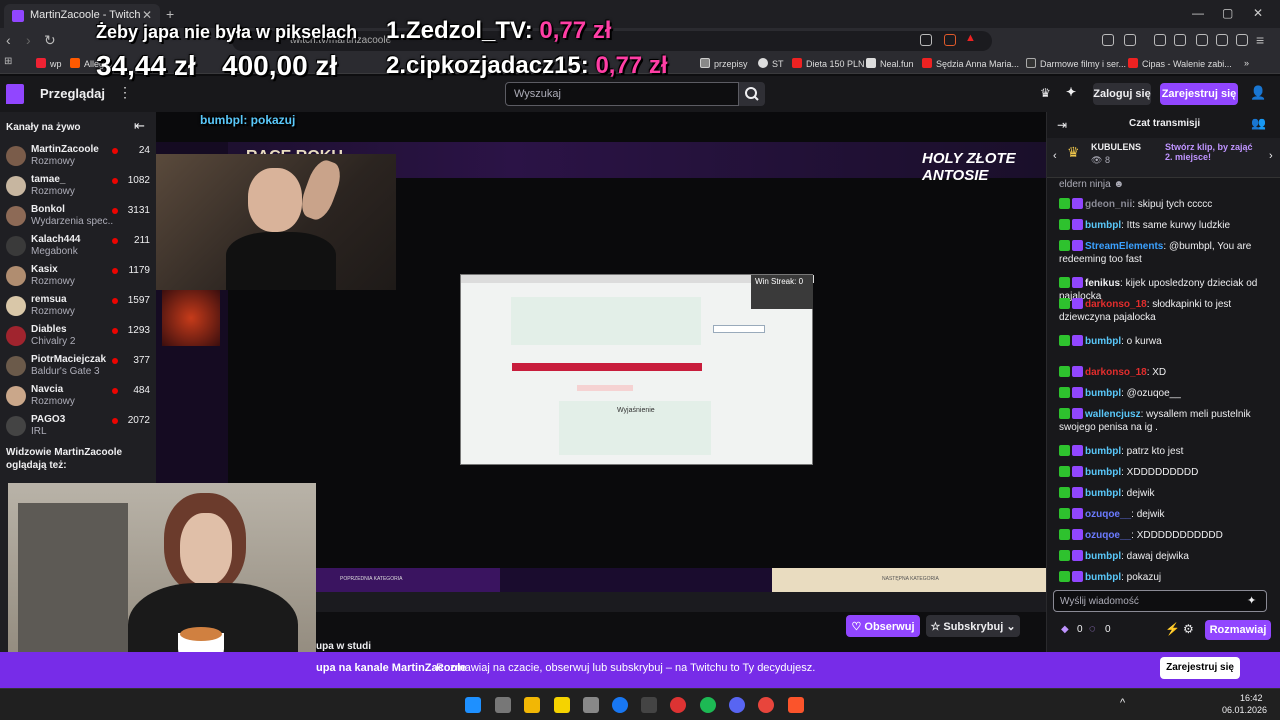  What do you see at coordinates (766, 705) in the screenshot?
I see `chrome-icon` at bounding box center [766, 705].